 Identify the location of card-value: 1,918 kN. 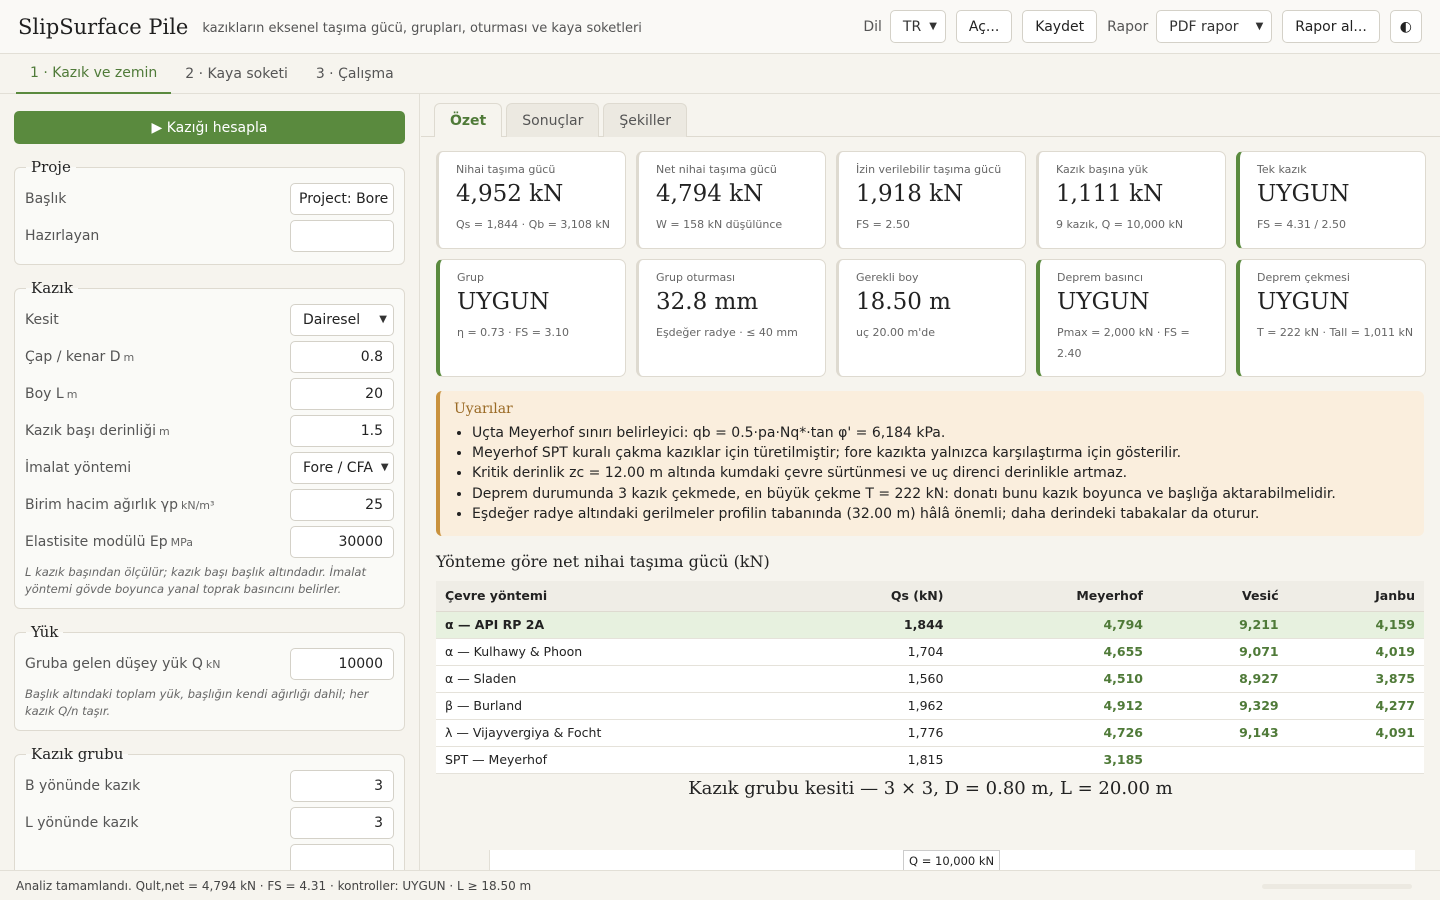
(910, 194).